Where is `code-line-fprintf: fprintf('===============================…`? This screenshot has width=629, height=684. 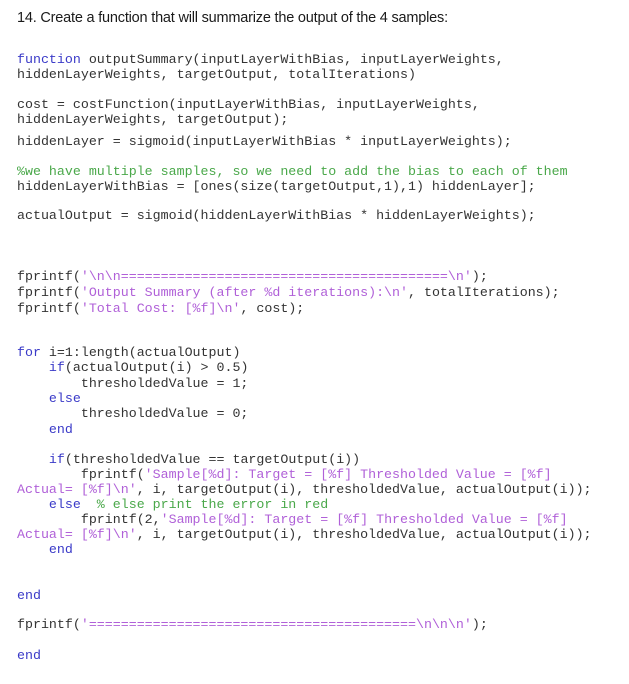 code-line-fprintf: fprintf('===============================… is located at coordinates (252, 624).